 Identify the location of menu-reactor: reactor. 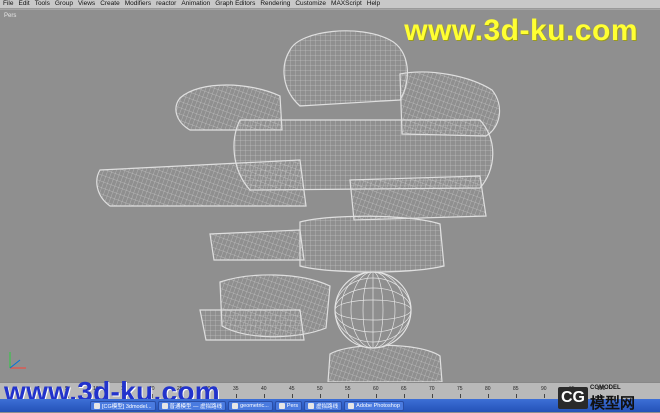
(166, 4).